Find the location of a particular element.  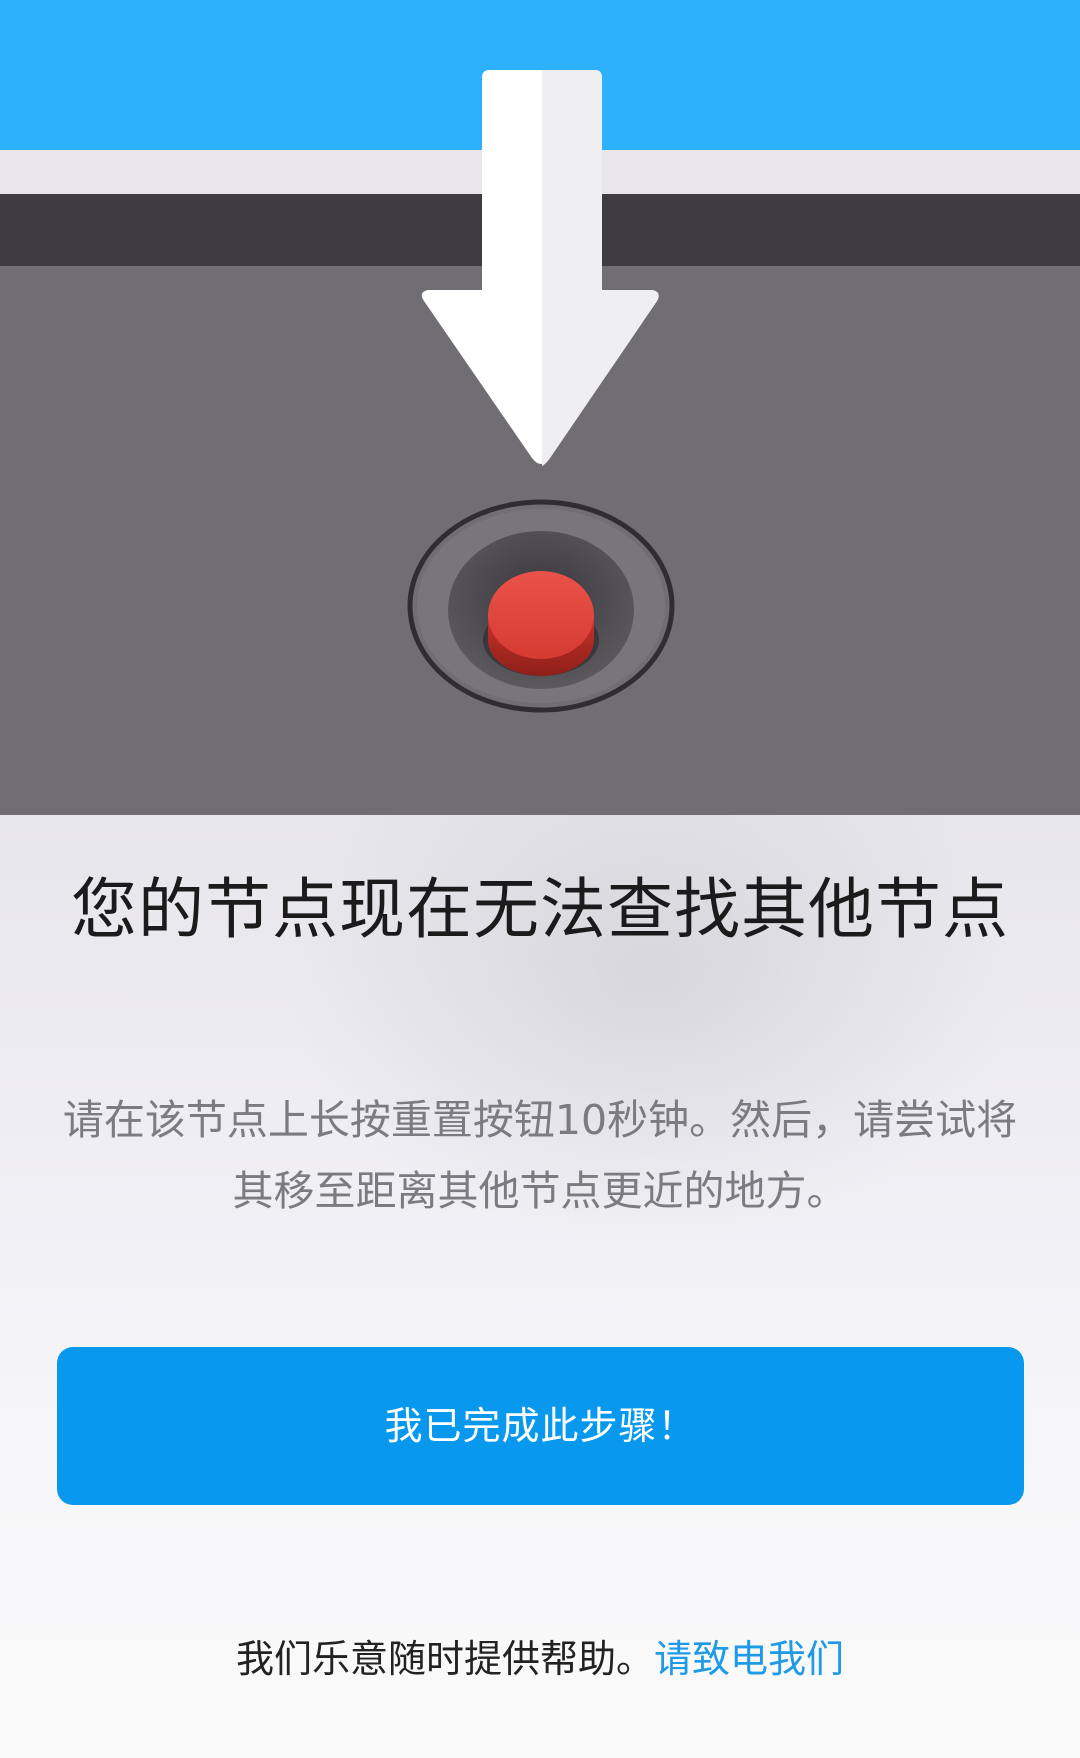

instruction-text: 请在该节点上长按重置按钮10秒钟。然后，请尝试将其移至距离其他节点更近的地方。 is located at coordinates (540, 1155).